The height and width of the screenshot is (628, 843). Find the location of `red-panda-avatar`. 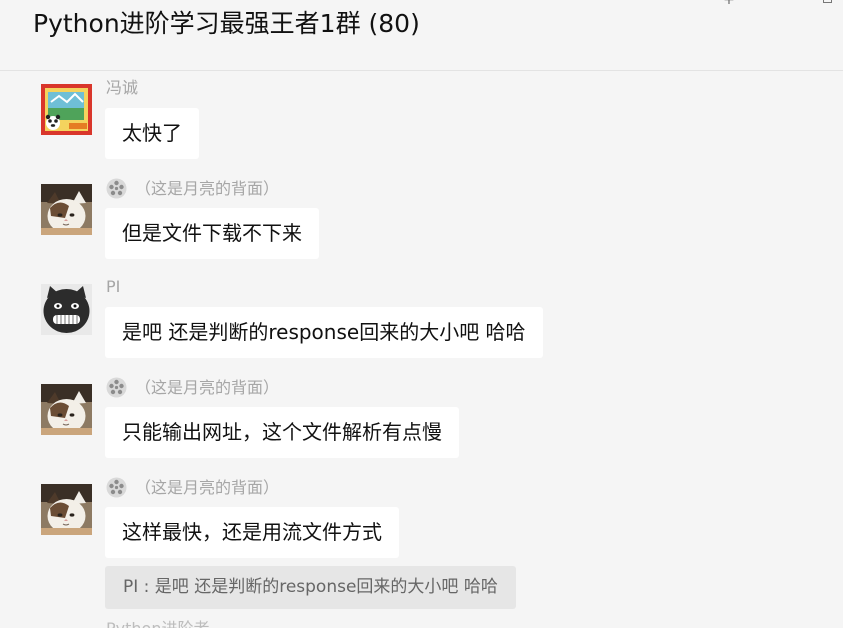

red-panda-avatar is located at coordinates (66, 109).